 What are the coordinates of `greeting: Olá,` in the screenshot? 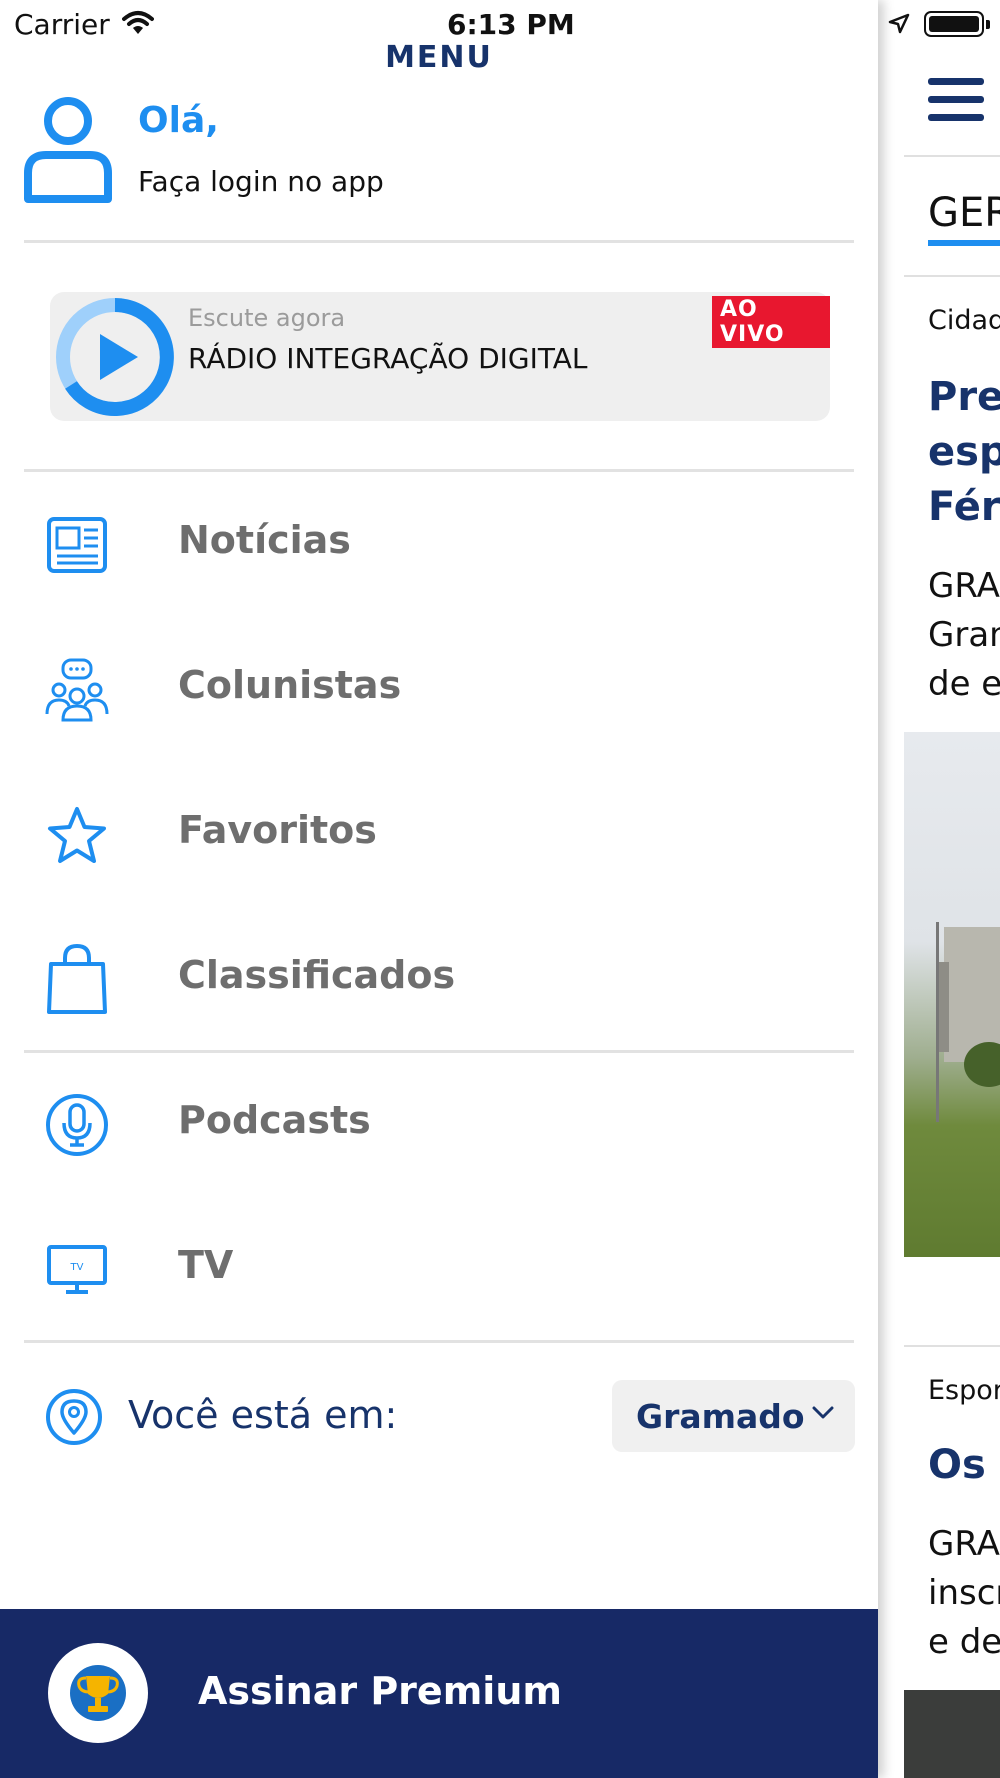 It's located at (178, 120).